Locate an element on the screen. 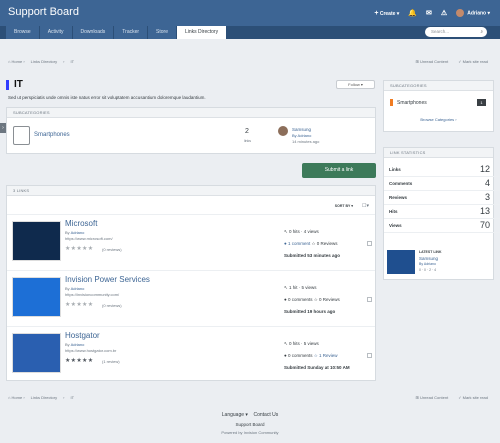  comments-reviews: ● 1 comment ☆ 0 Reviews is located at coordinates (311, 243).